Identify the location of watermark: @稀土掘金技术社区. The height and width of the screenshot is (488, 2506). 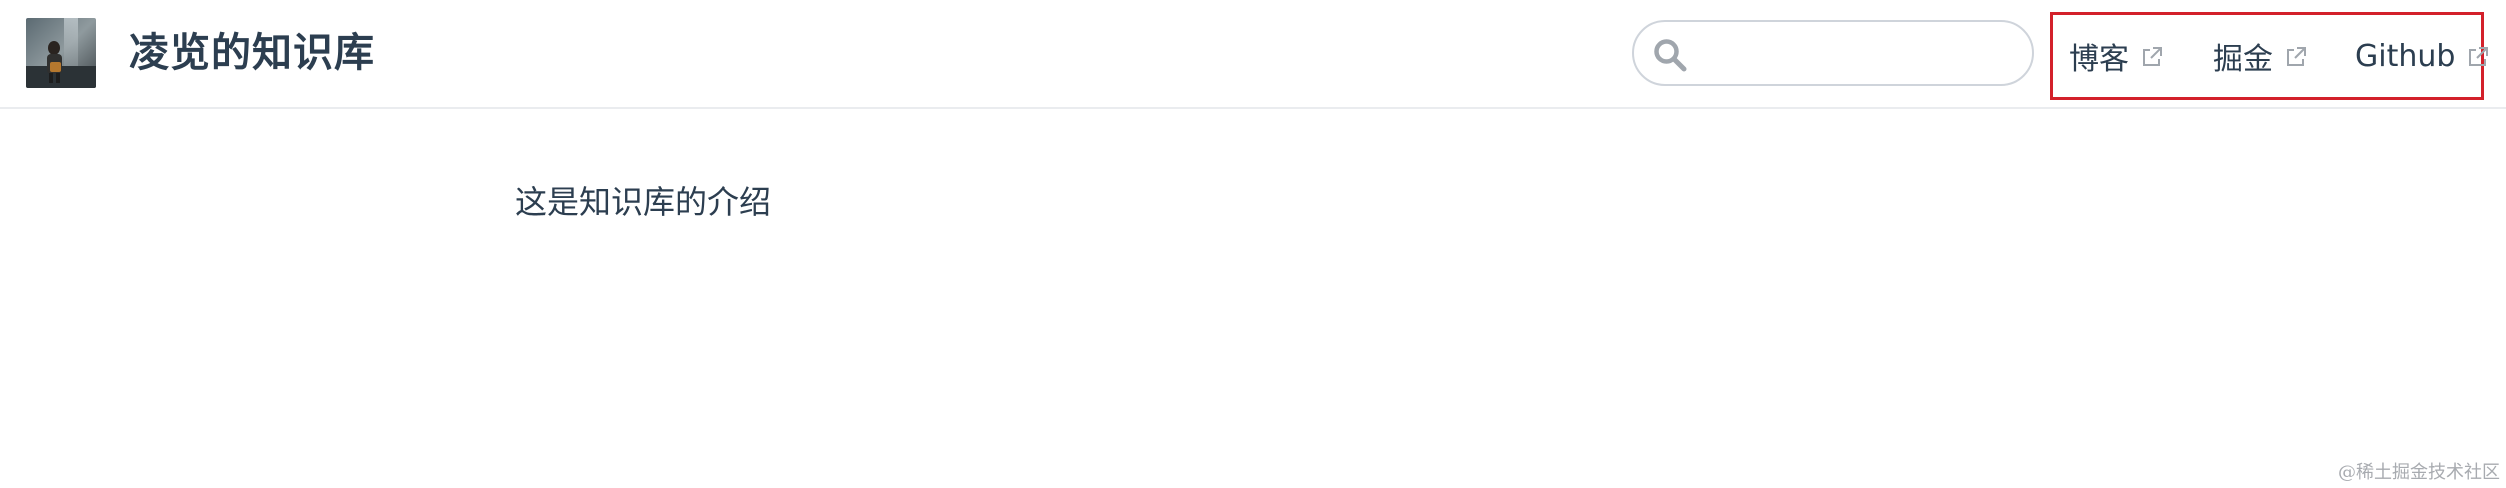
(2419, 472).